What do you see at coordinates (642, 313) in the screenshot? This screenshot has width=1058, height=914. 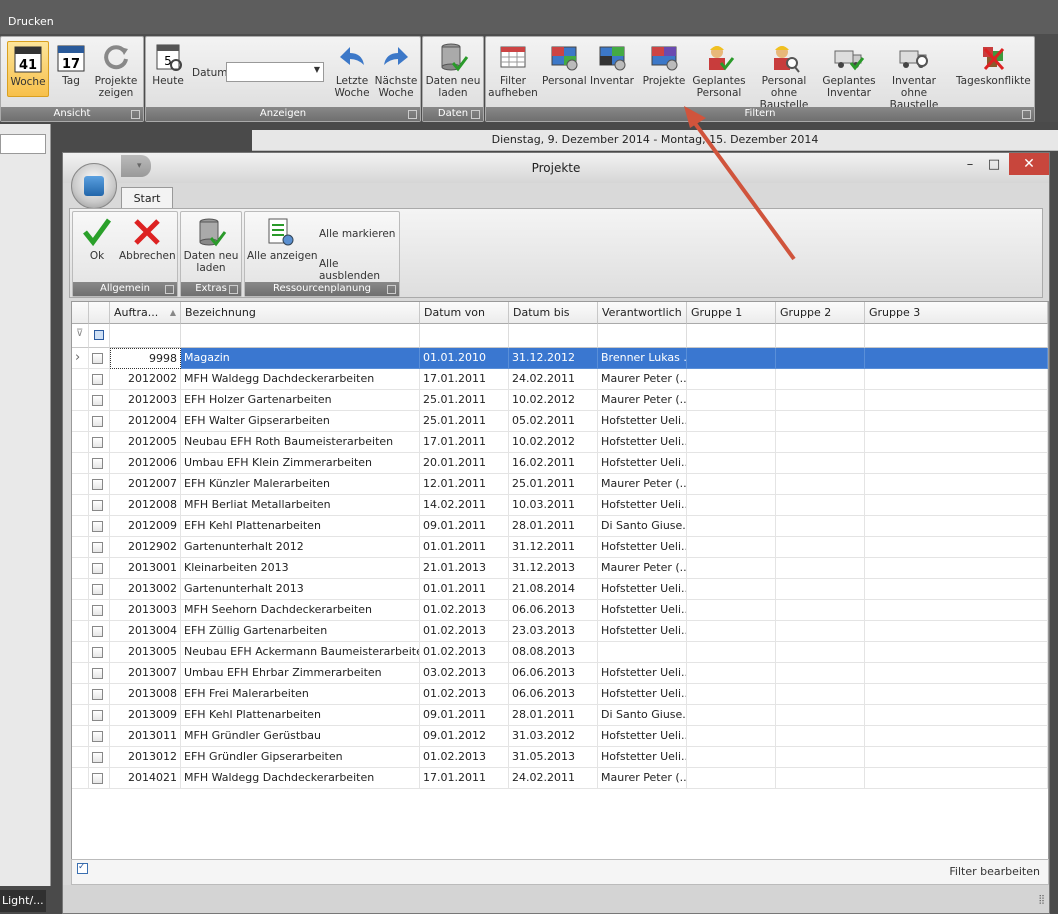 I see `column-header: Verantwortlich` at bounding box center [642, 313].